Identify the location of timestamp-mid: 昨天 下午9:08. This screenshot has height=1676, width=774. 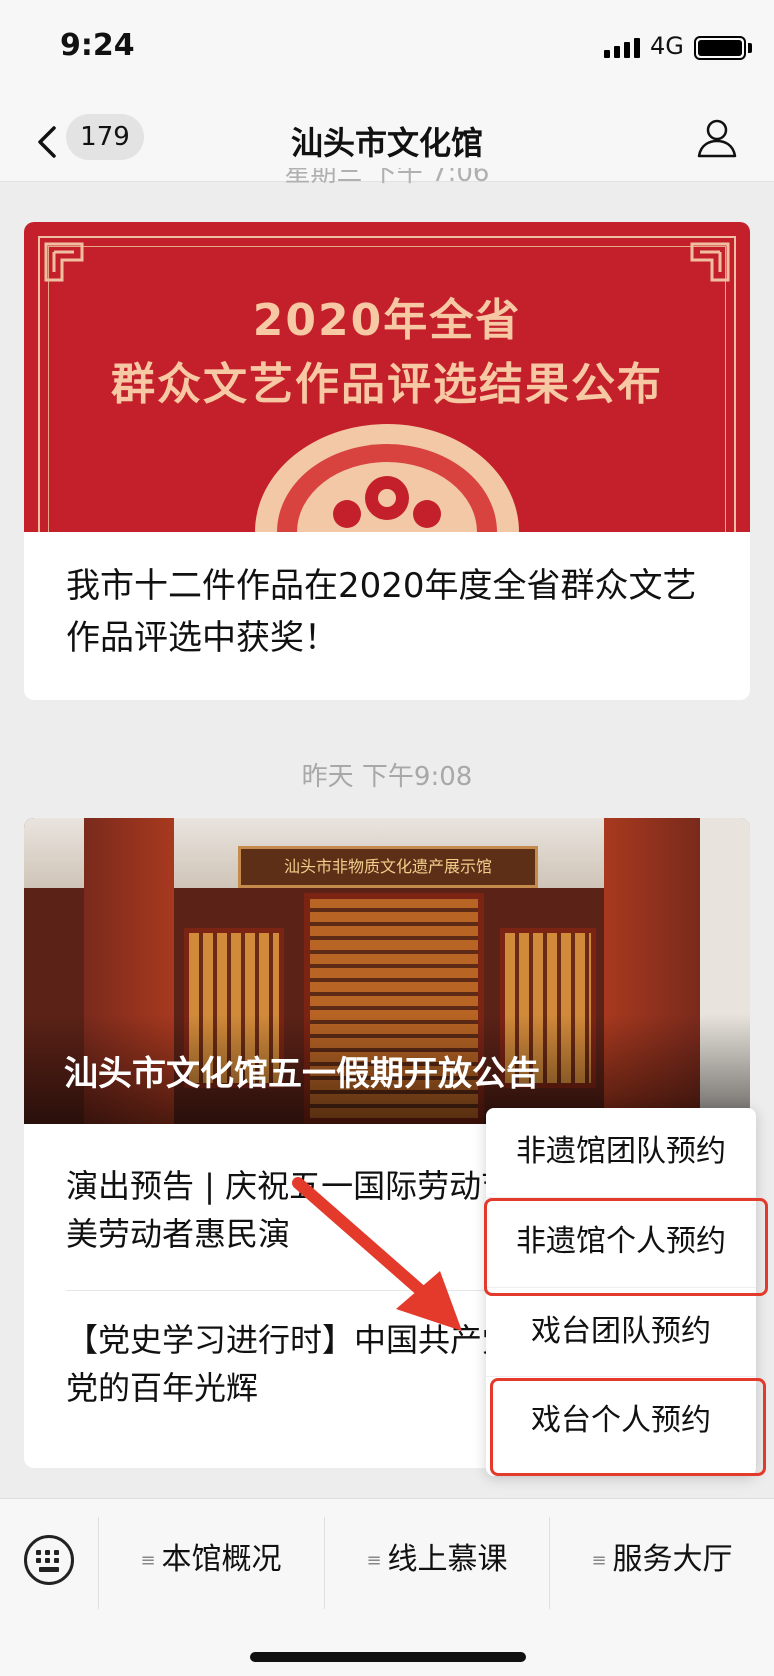
(387, 777).